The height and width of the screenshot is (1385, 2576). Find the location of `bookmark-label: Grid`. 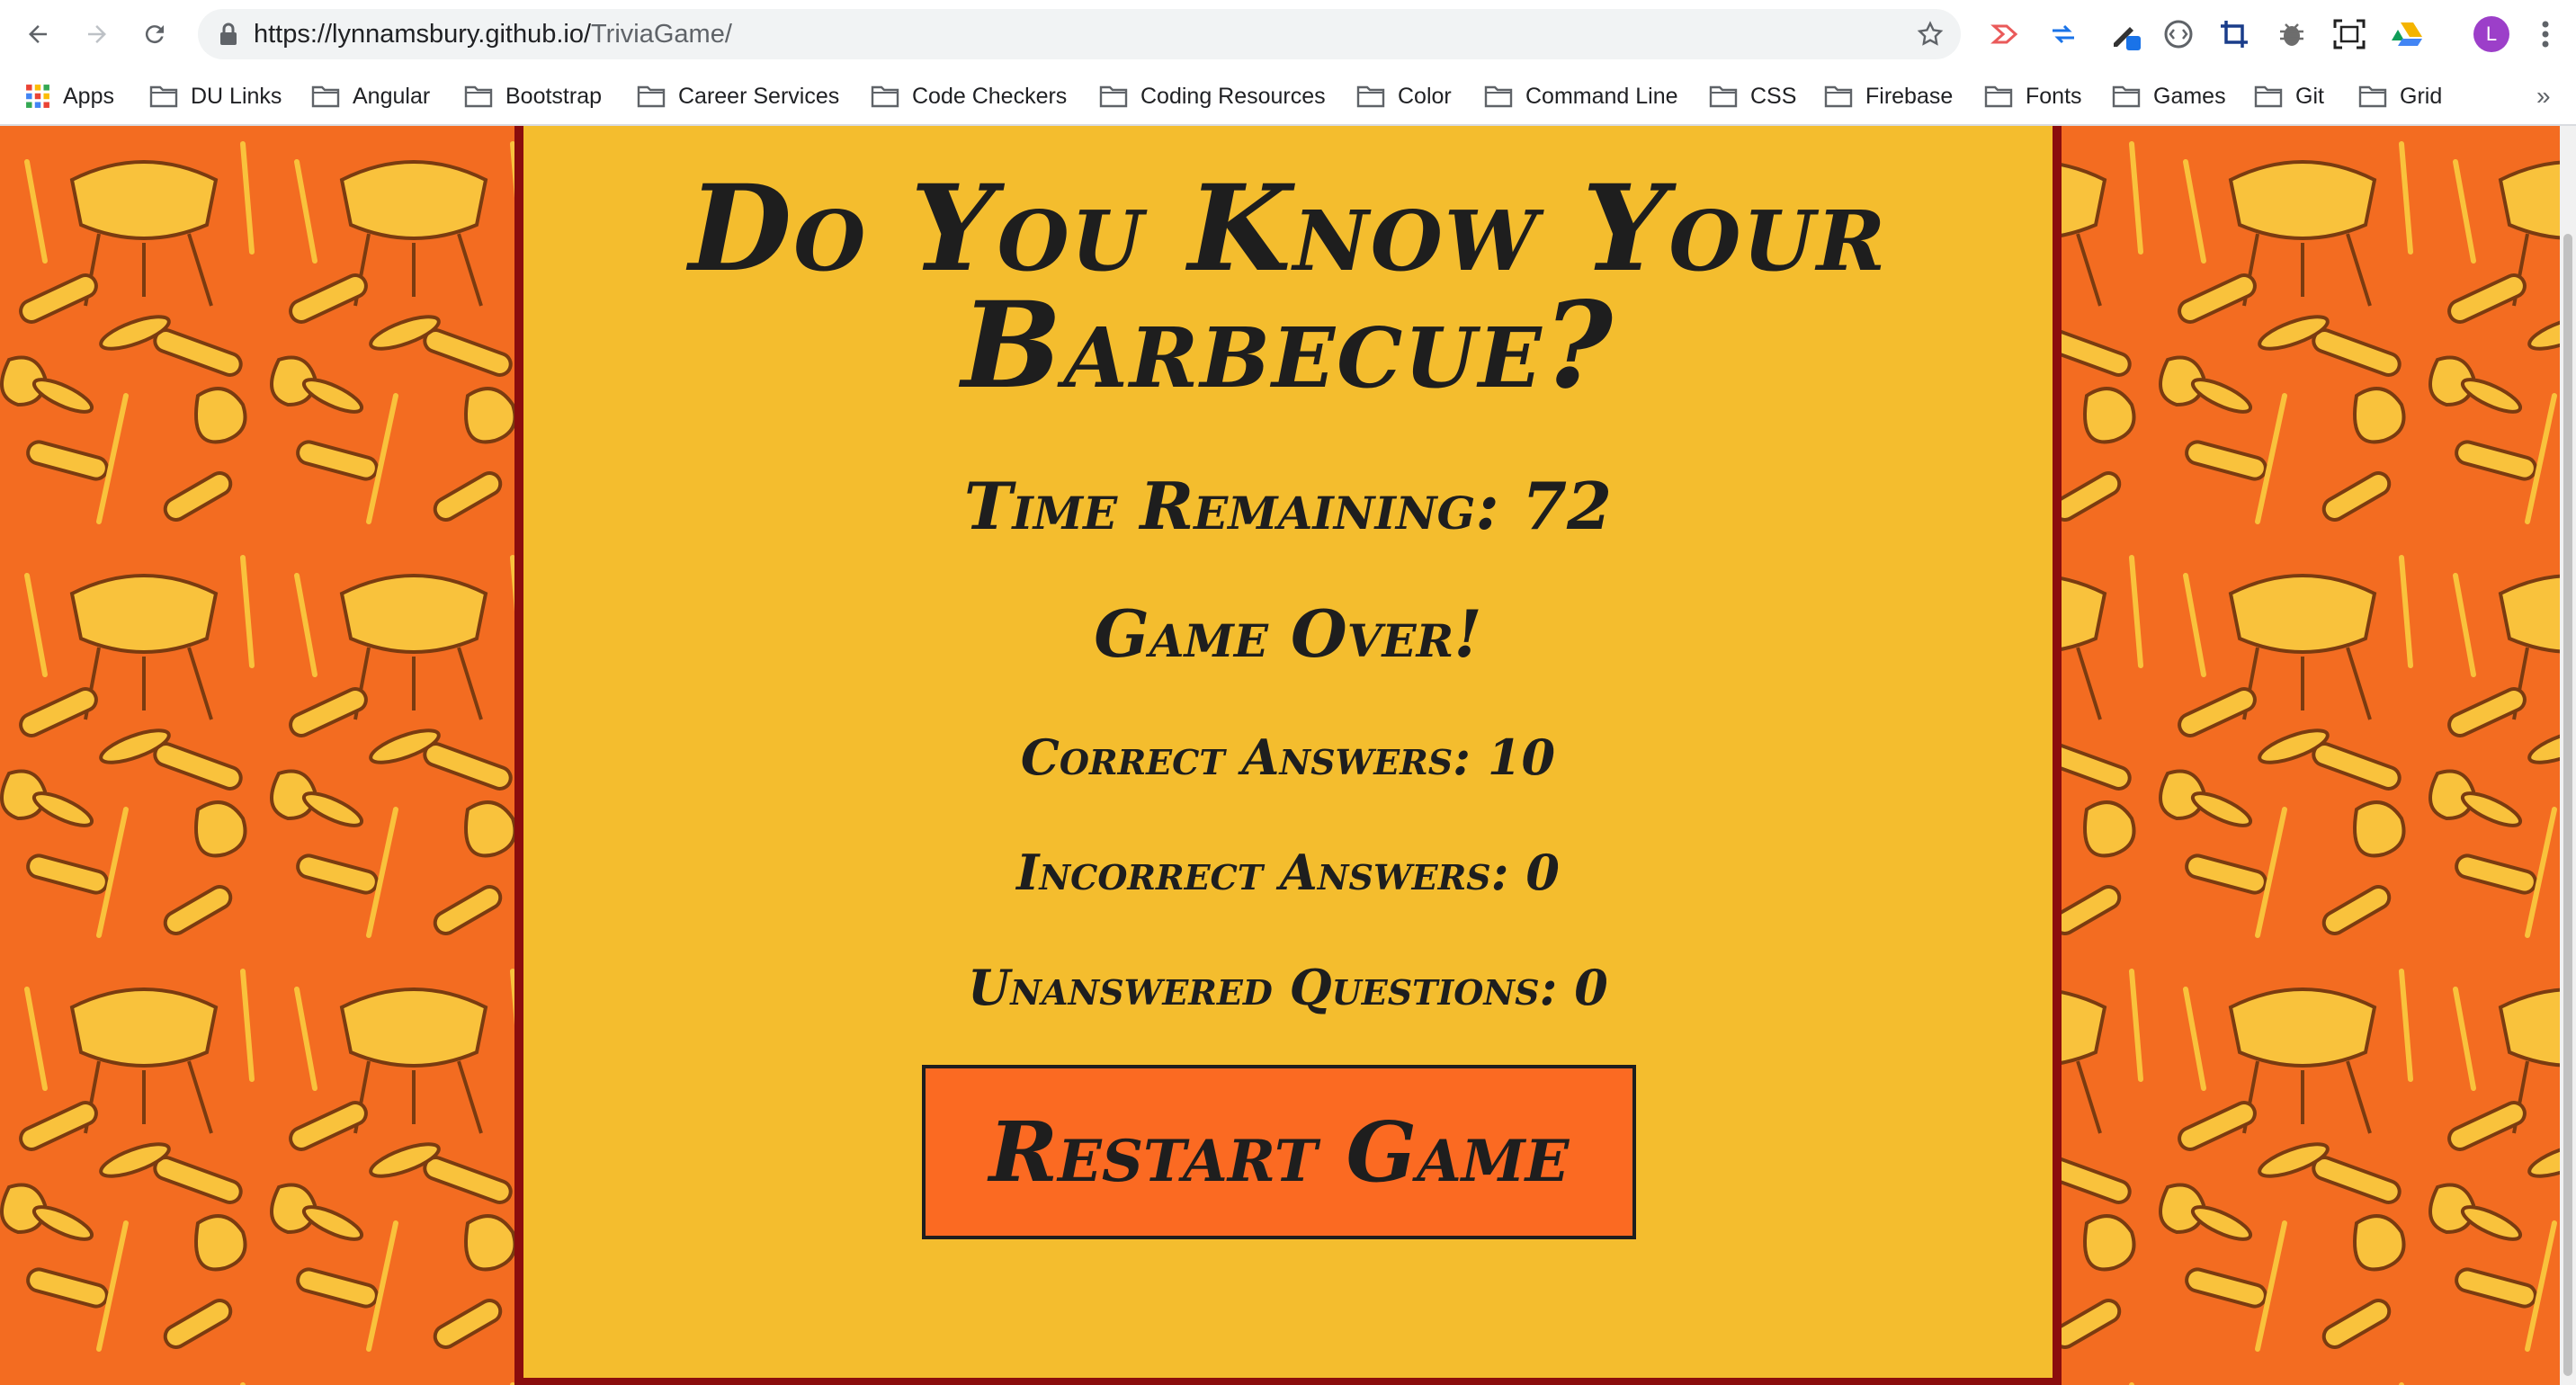

bookmark-label: Grid is located at coordinates (2421, 96).